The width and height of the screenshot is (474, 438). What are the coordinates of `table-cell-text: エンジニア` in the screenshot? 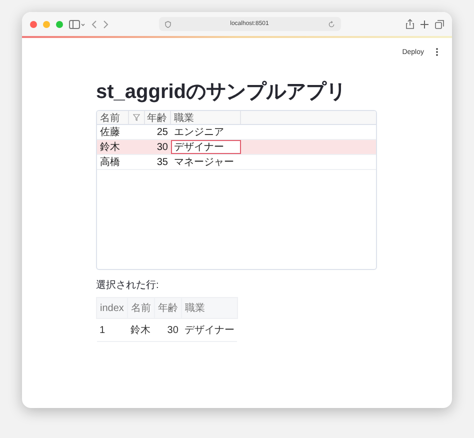 It's located at (199, 132).